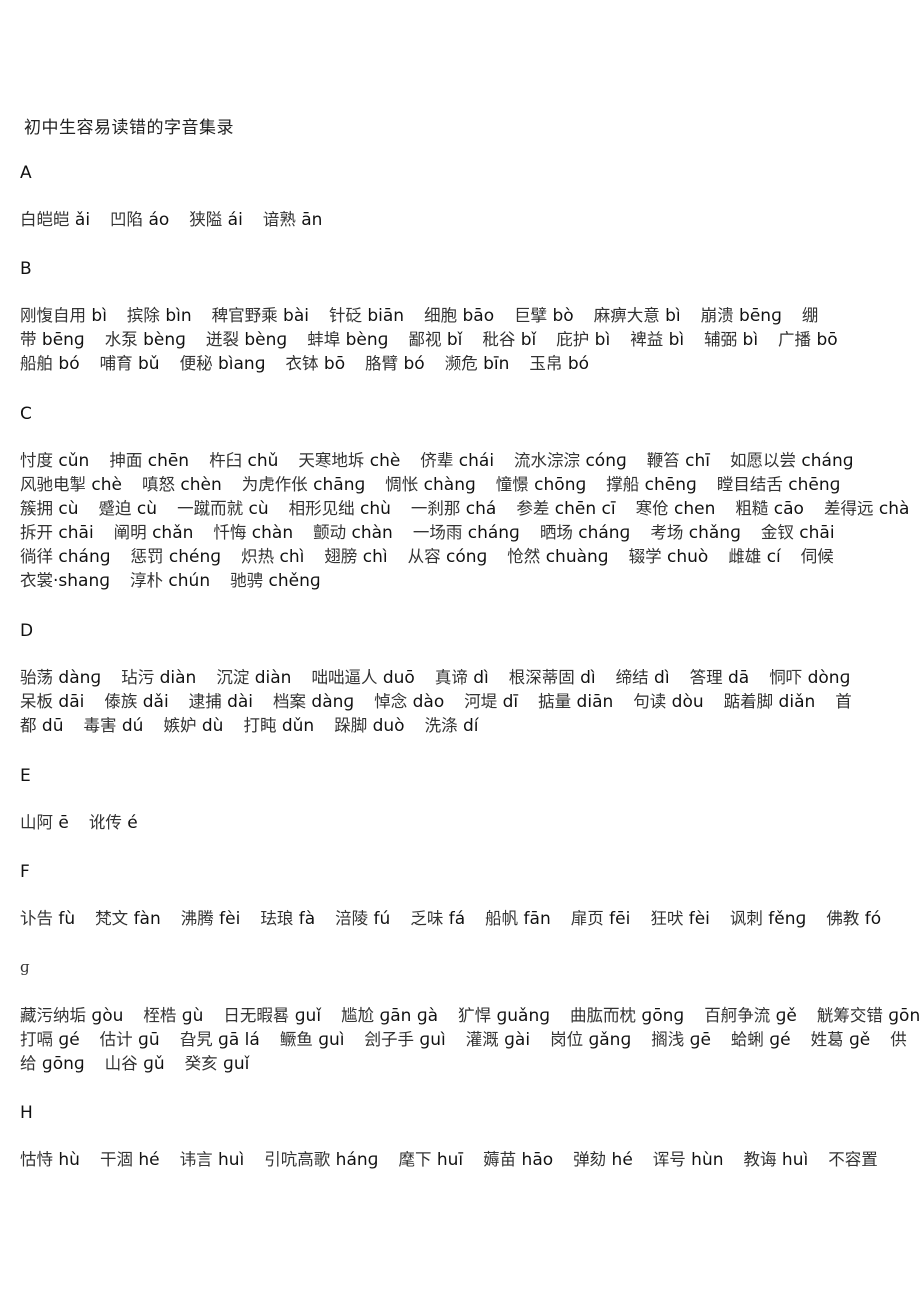 This screenshot has height=1302, width=920. What do you see at coordinates (313, 702) in the screenshot?
I see `word-entry: 档案 dànɡ` at bounding box center [313, 702].